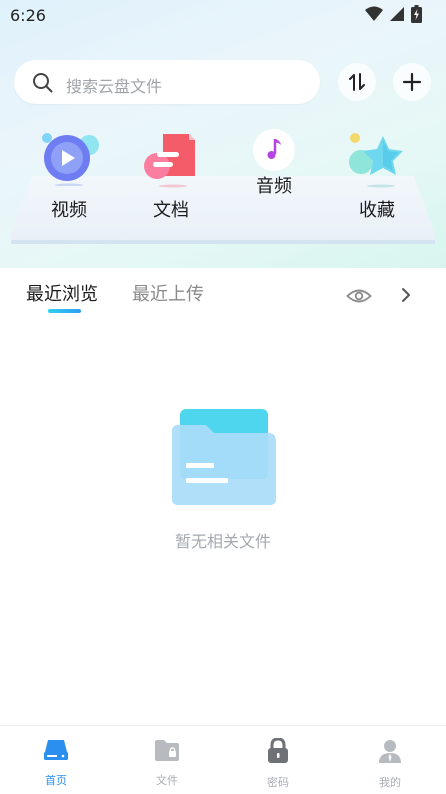 This screenshot has width=446, height=794. I want to click on video-icon, so click(70, 159).